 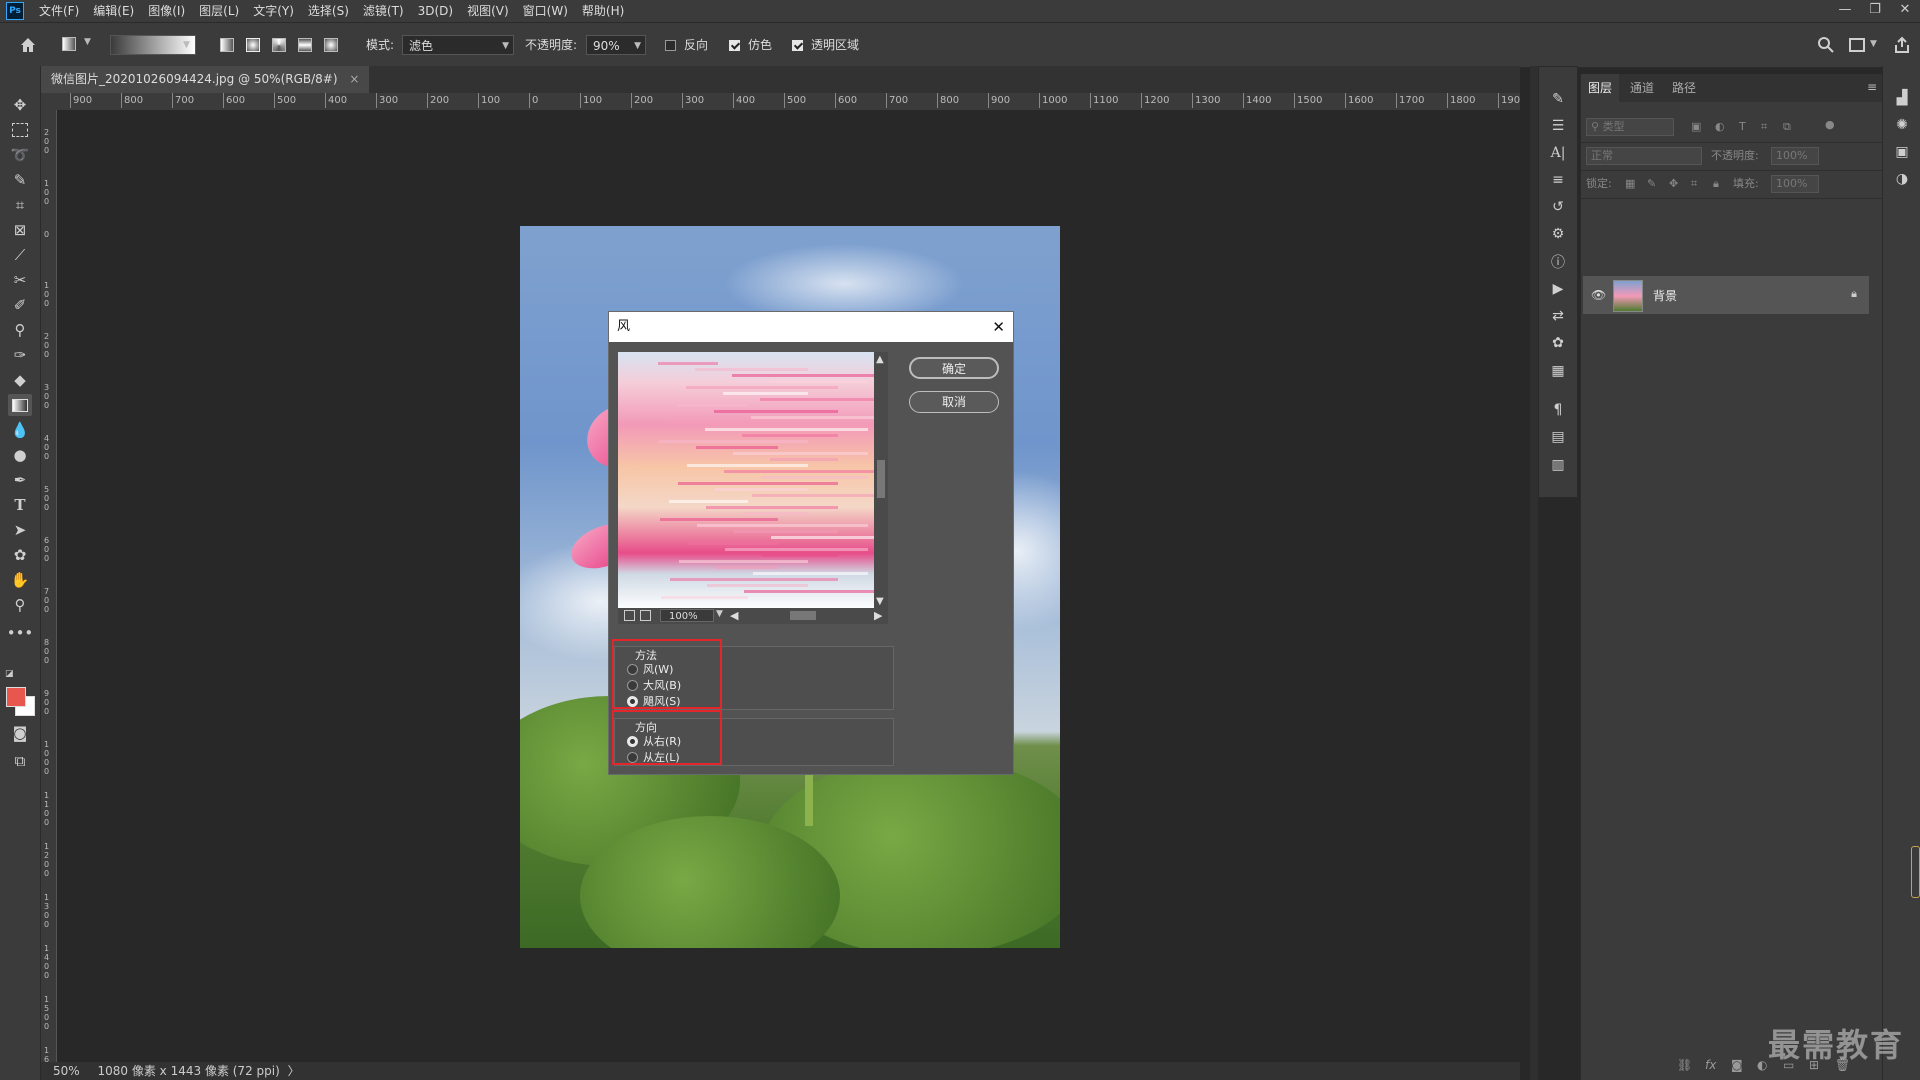 What do you see at coordinates (1826, 45) in the screenshot?
I see `search-icon` at bounding box center [1826, 45].